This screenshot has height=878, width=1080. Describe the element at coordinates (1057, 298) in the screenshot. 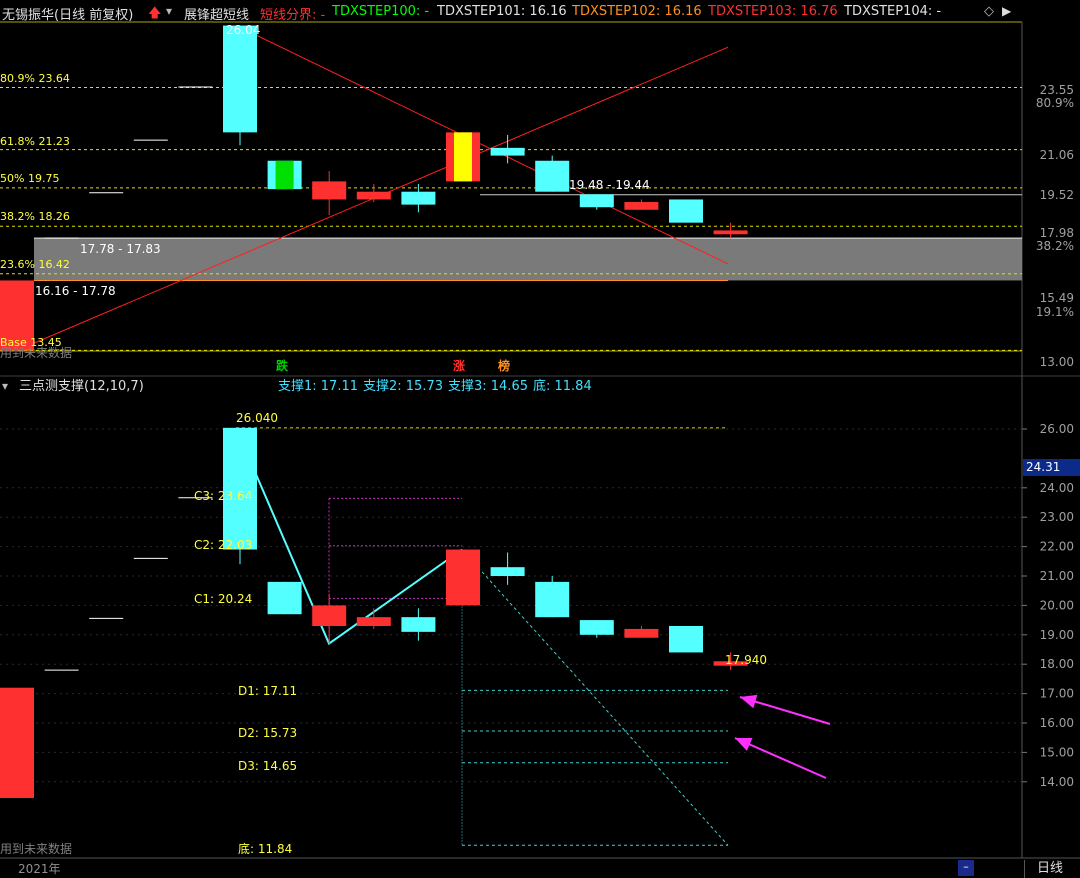

I see `top-axis-label: 15.49` at that location.